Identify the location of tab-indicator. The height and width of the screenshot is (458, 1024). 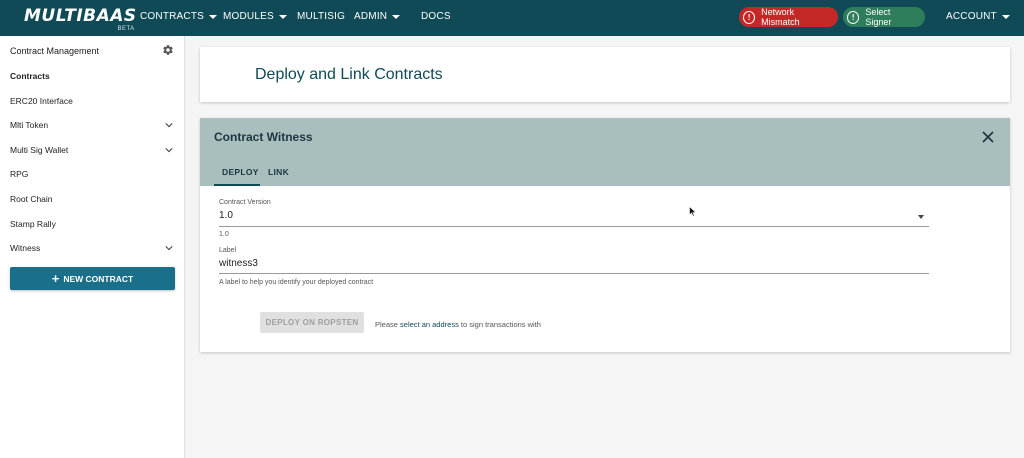
(237, 185).